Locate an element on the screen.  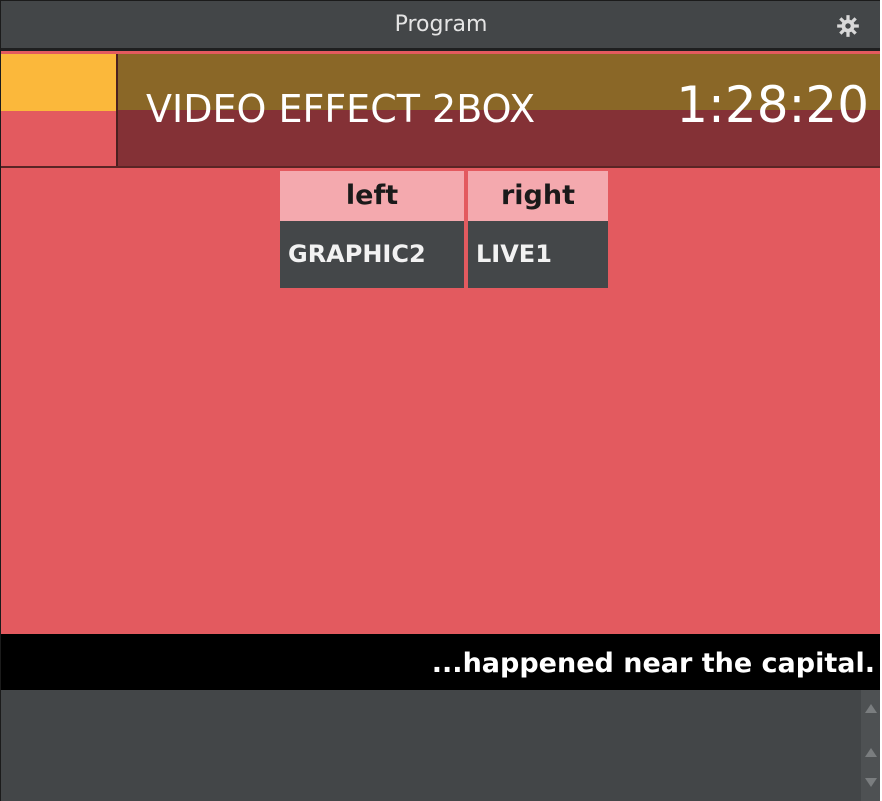
gear-icon is located at coordinates (848, 26).